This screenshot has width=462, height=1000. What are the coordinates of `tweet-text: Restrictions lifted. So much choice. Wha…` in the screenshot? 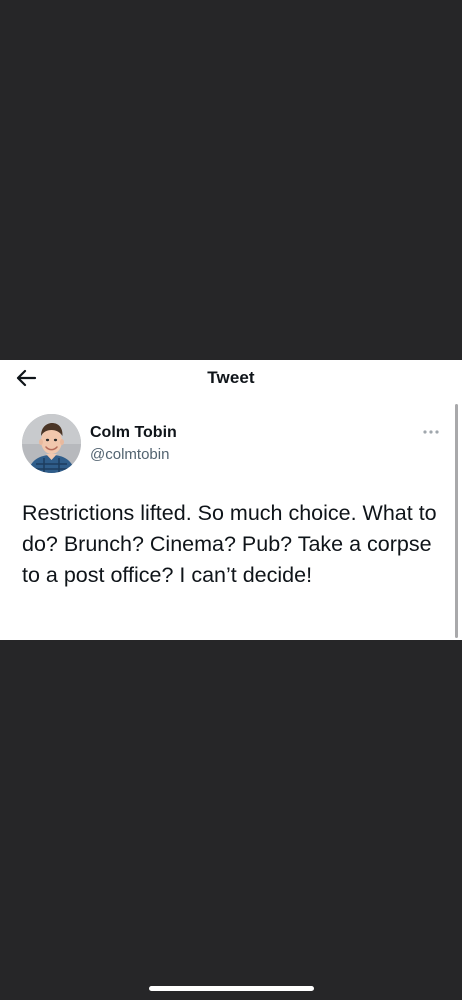 It's located at (229, 544).